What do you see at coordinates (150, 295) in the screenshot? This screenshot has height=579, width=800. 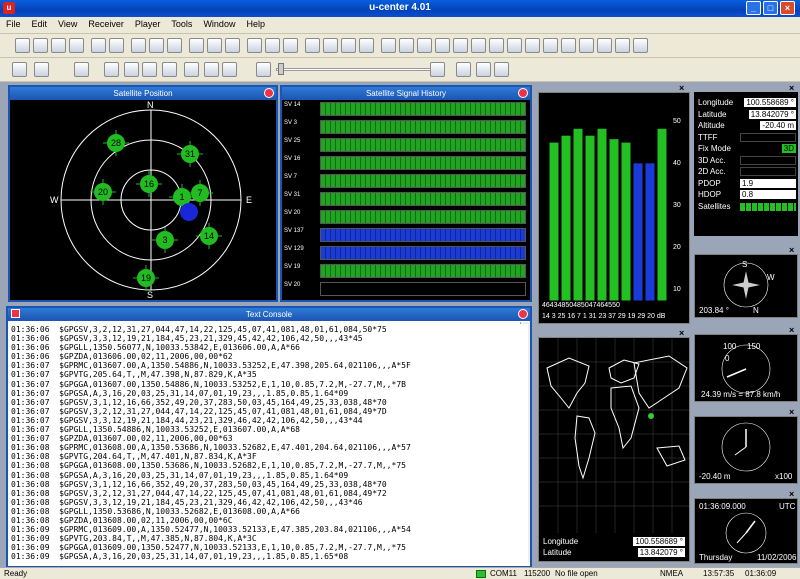 I see `compass-s: S` at bounding box center [150, 295].